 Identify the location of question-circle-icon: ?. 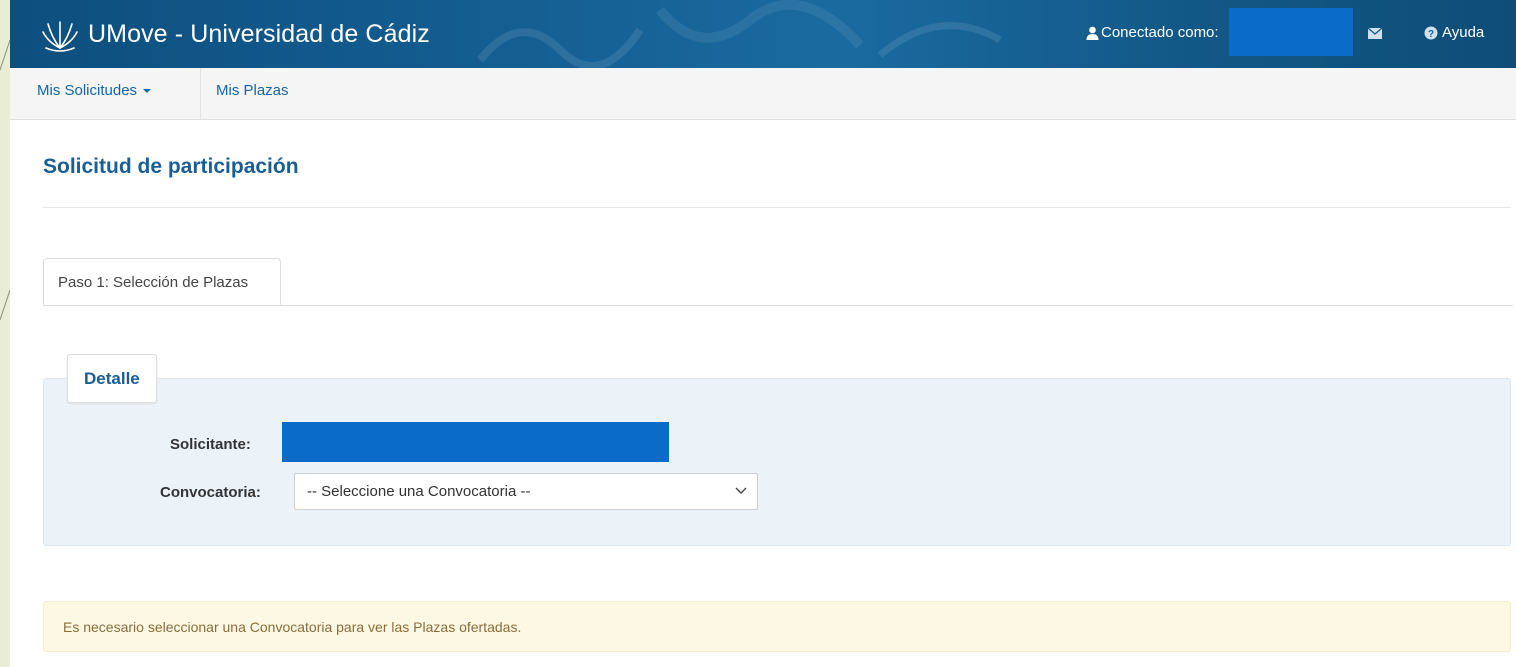
(1431, 33).